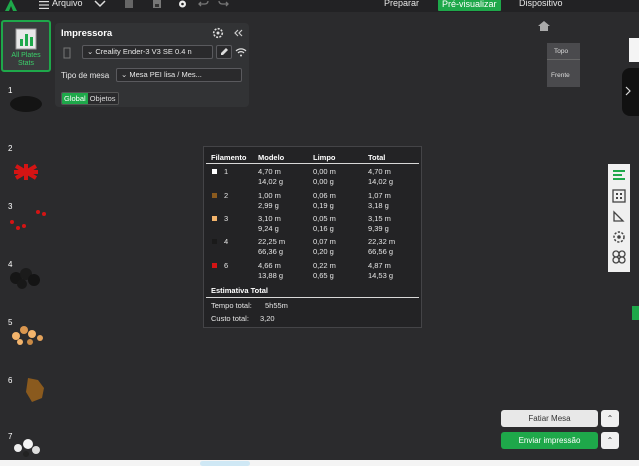 The width and height of the screenshot is (639, 466). I want to click on redo-icon, so click(223, 4).